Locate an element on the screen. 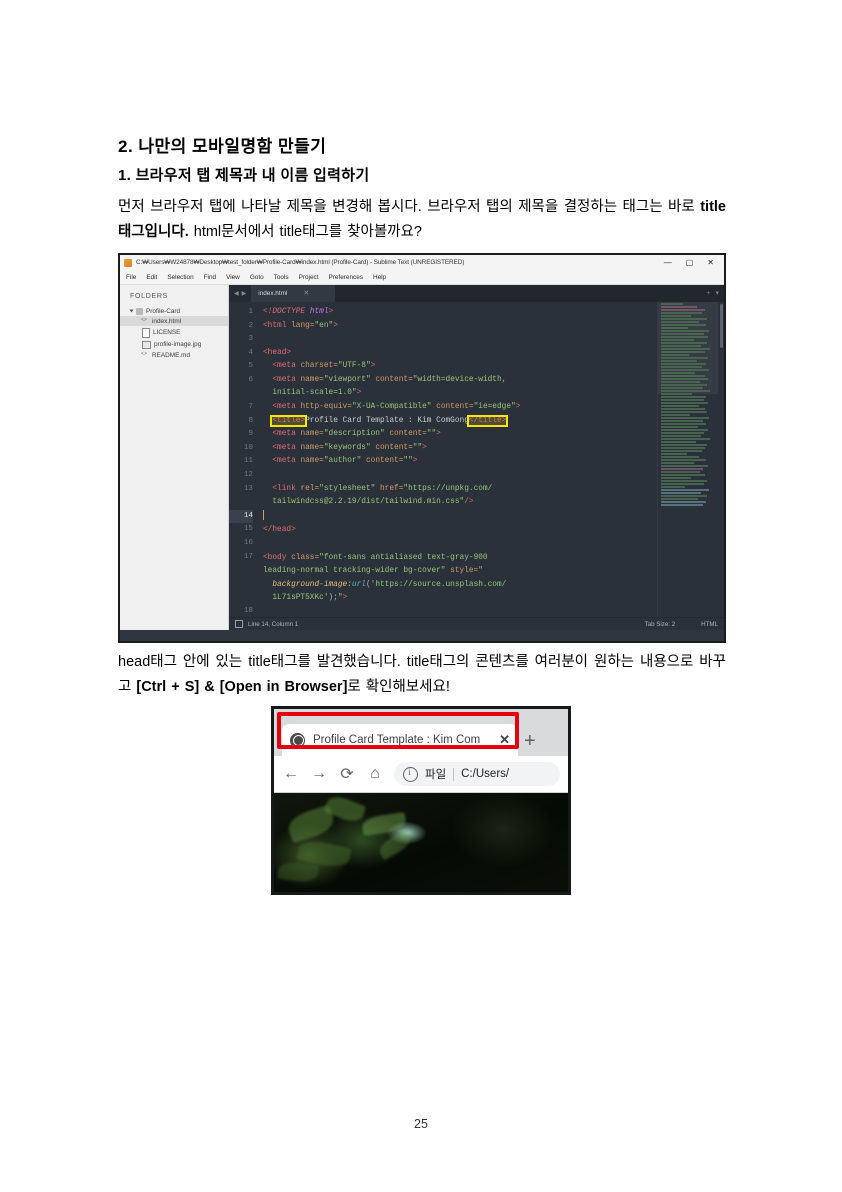 Image resolution: width=842 pixels, height=1192 pixels. line-number: 9 is located at coordinates (250, 434).